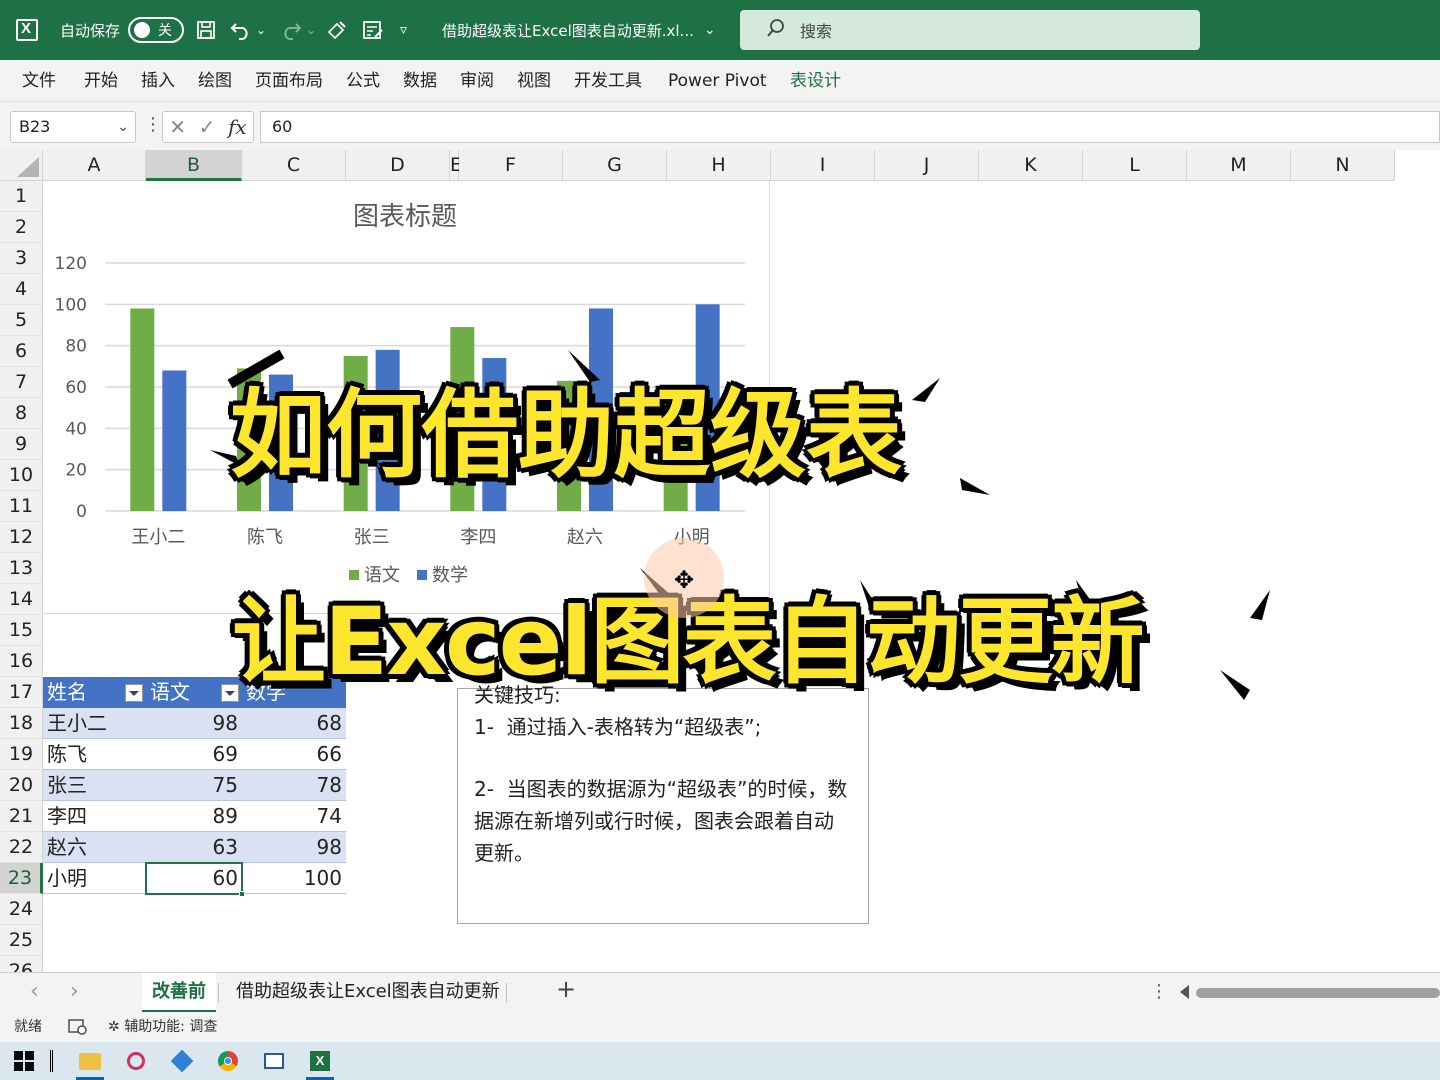 This screenshot has height=1080, width=1440. I want to click on snipping-tool-icon, so click(136, 1061).